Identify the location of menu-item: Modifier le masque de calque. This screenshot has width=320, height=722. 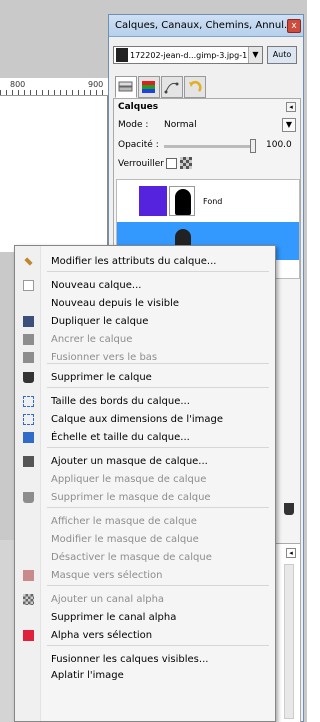
(145, 539).